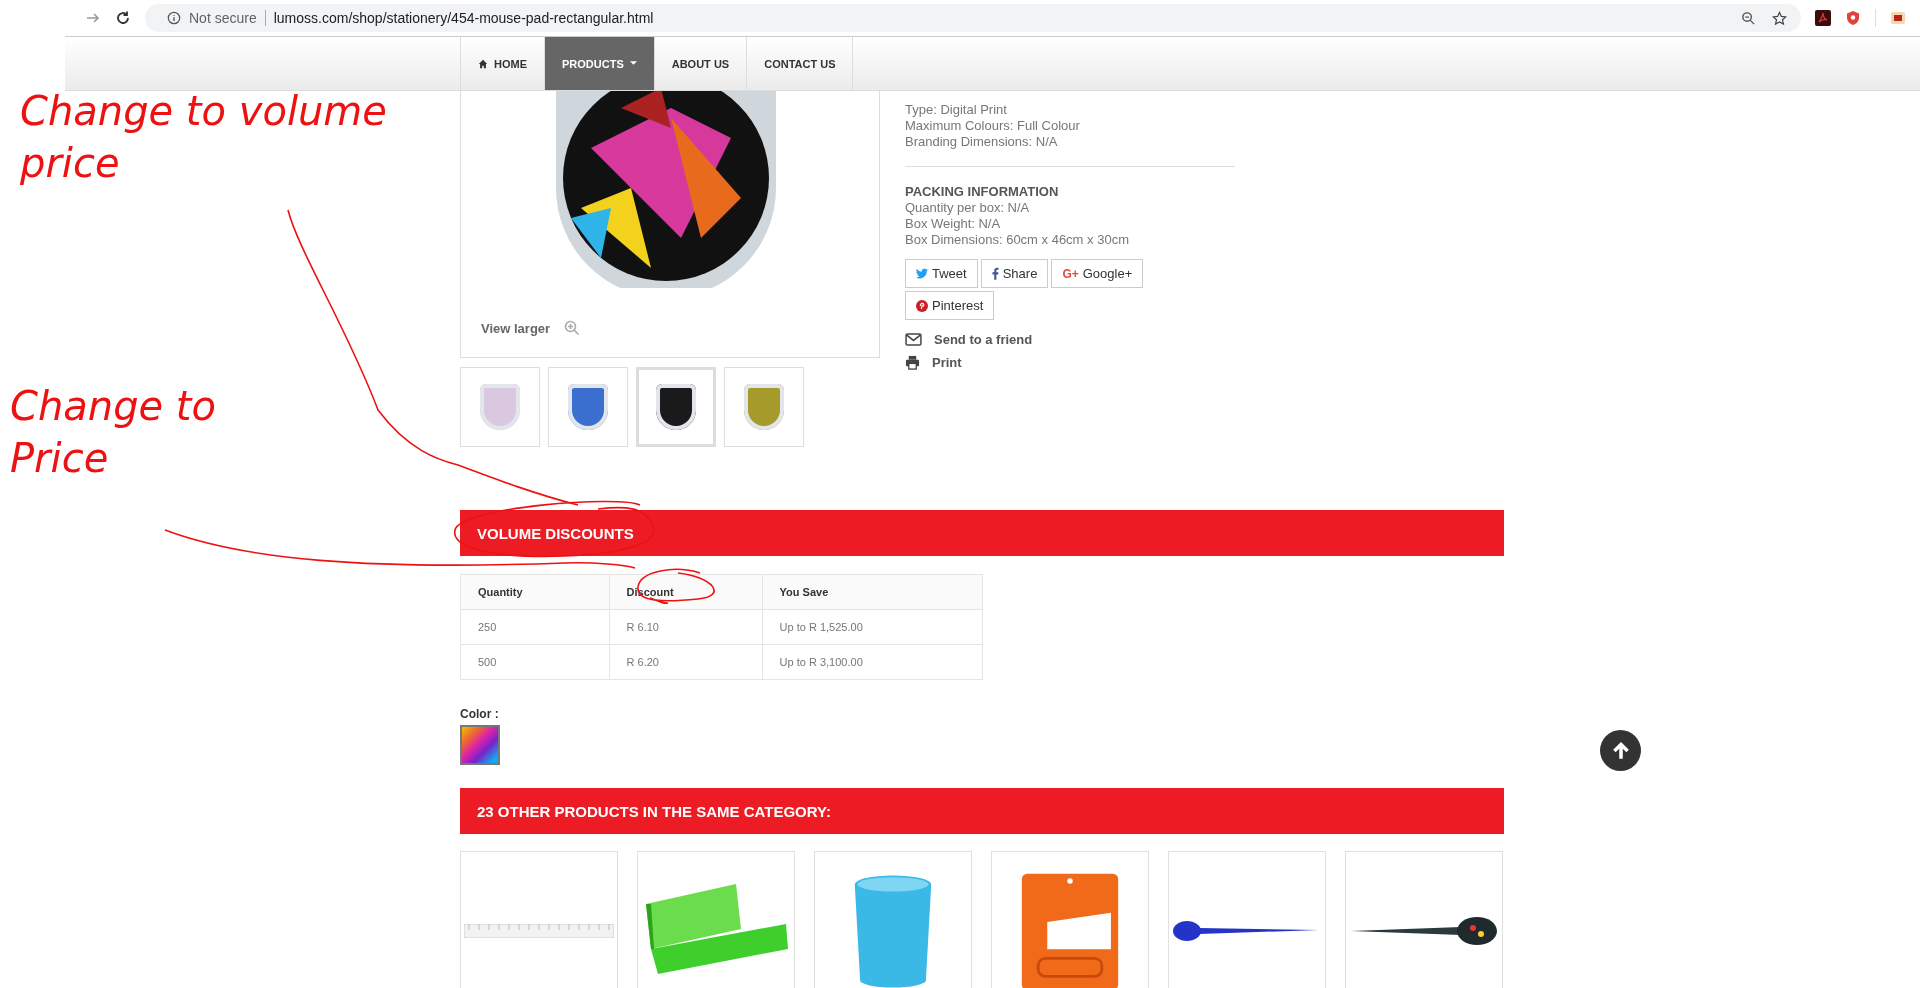  Describe the element at coordinates (950, 305) in the screenshot. I see `share-button: Pinterest` at that location.